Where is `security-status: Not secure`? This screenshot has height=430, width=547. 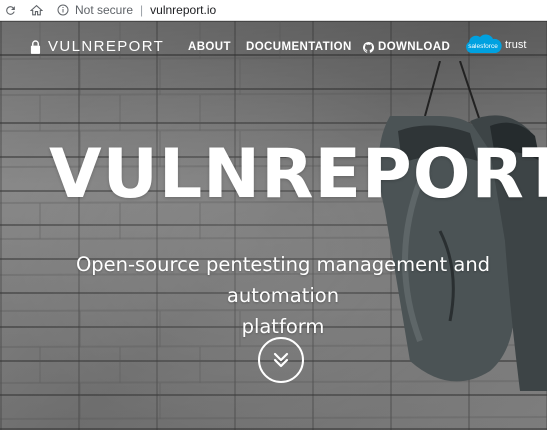 security-status: Not secure is located at coordinates (104, 10).